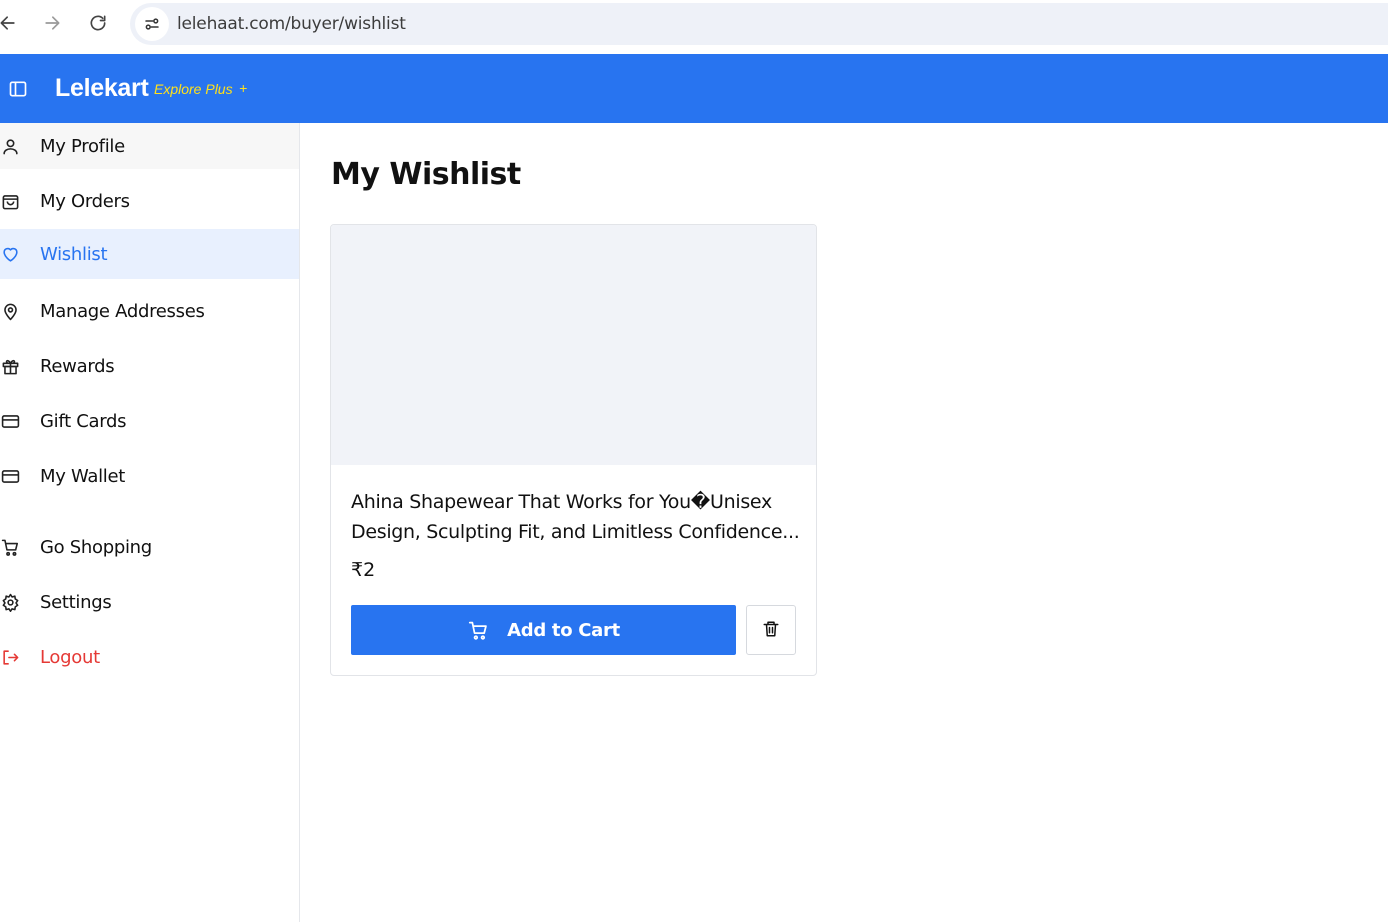 This screenshot has width=1388, height=922. I want to click on brand-logo: Lelekart, so click(102, 88).